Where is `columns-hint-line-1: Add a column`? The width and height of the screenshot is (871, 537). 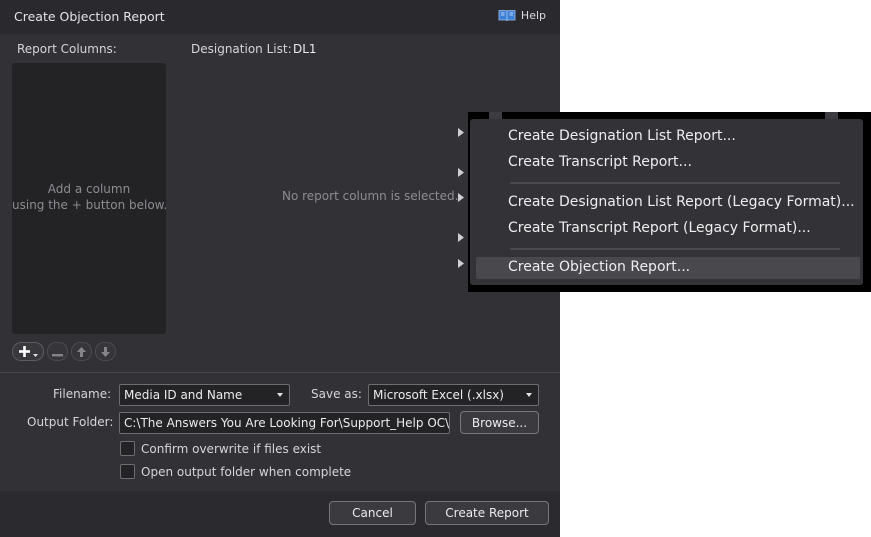 columns-hint-line-1: Add a column is located at coordinates (89, 189).